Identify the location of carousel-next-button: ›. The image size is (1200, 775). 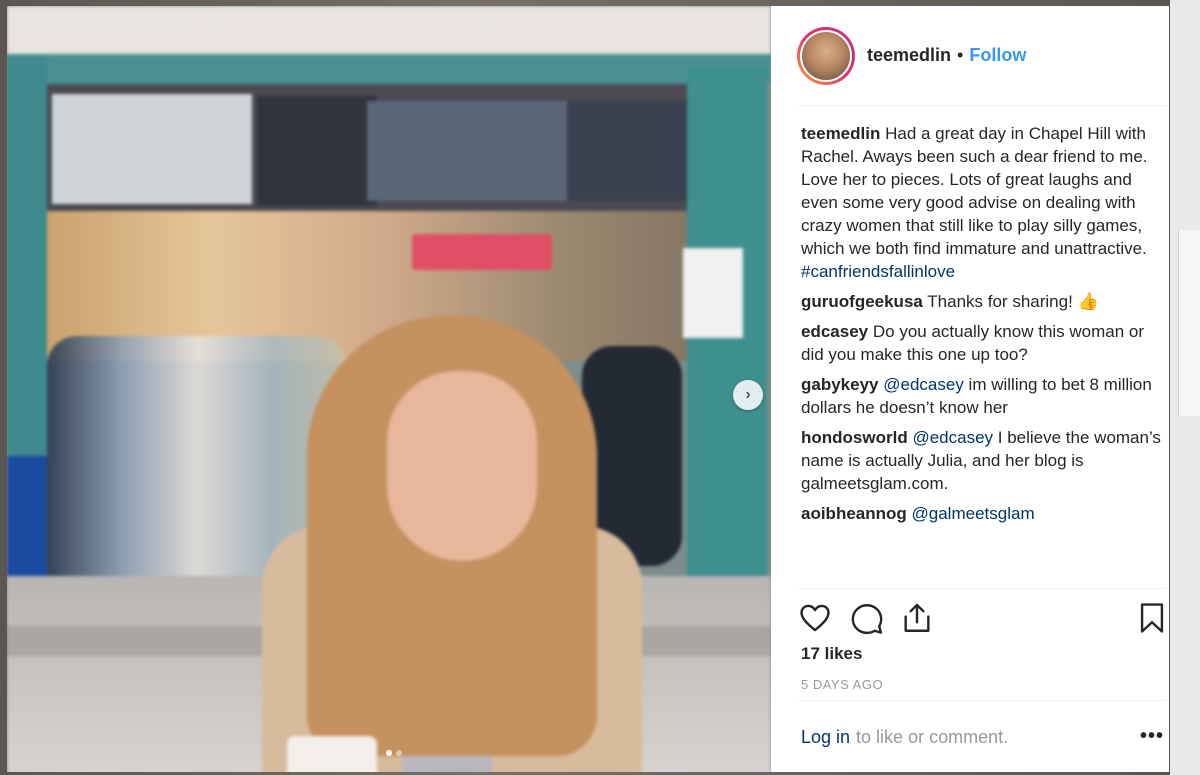
(748, 395).